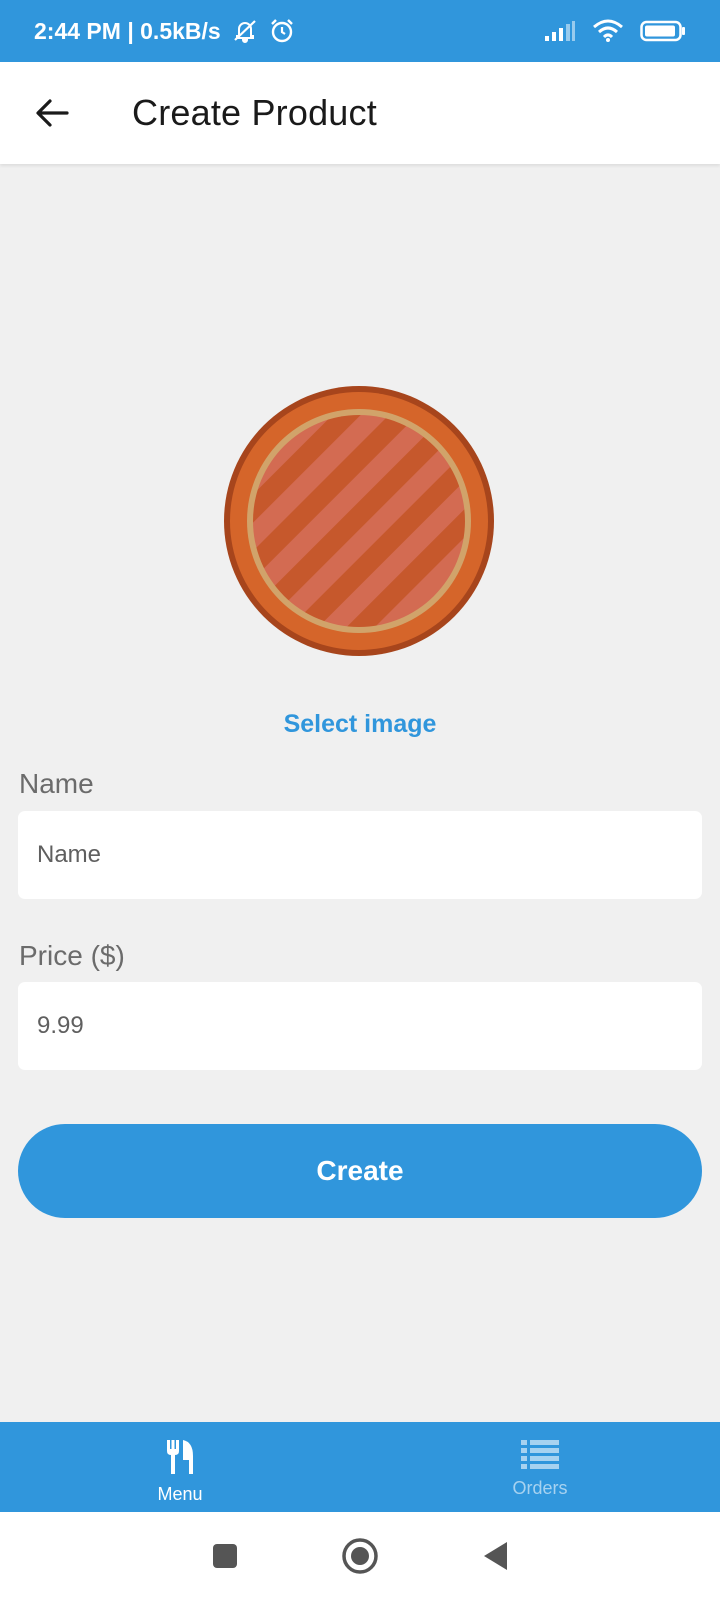 The width and height of the screenshot is (720, 1600). What do you see at coordinates (225, 1556) in the screenshot?
I see `recents-square-icon` at bounding box center [225, 1556].